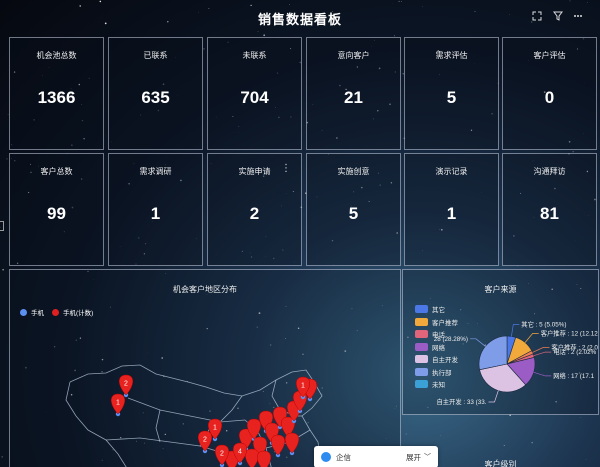 This screenshot has height=467, width=600. Describe the element at coordinates (155, 171) in the screenshot. I see `kpi-label: 需求调研` at that location.